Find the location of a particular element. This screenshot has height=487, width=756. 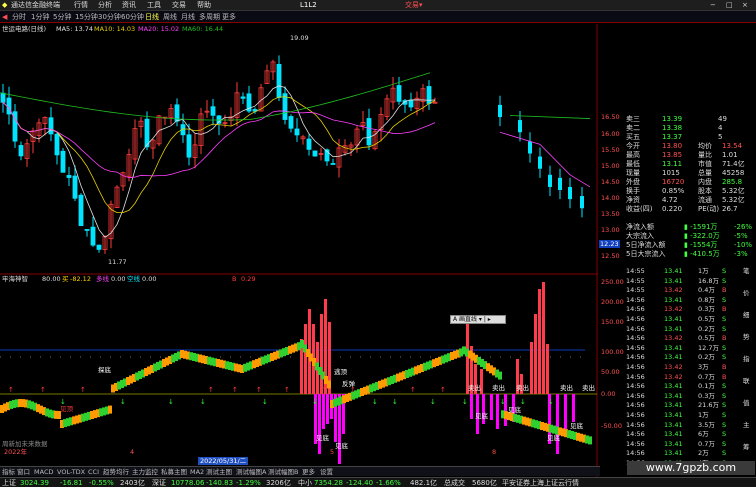

bottom-tab: 测试幅图B is located at coordinates (283, 472).